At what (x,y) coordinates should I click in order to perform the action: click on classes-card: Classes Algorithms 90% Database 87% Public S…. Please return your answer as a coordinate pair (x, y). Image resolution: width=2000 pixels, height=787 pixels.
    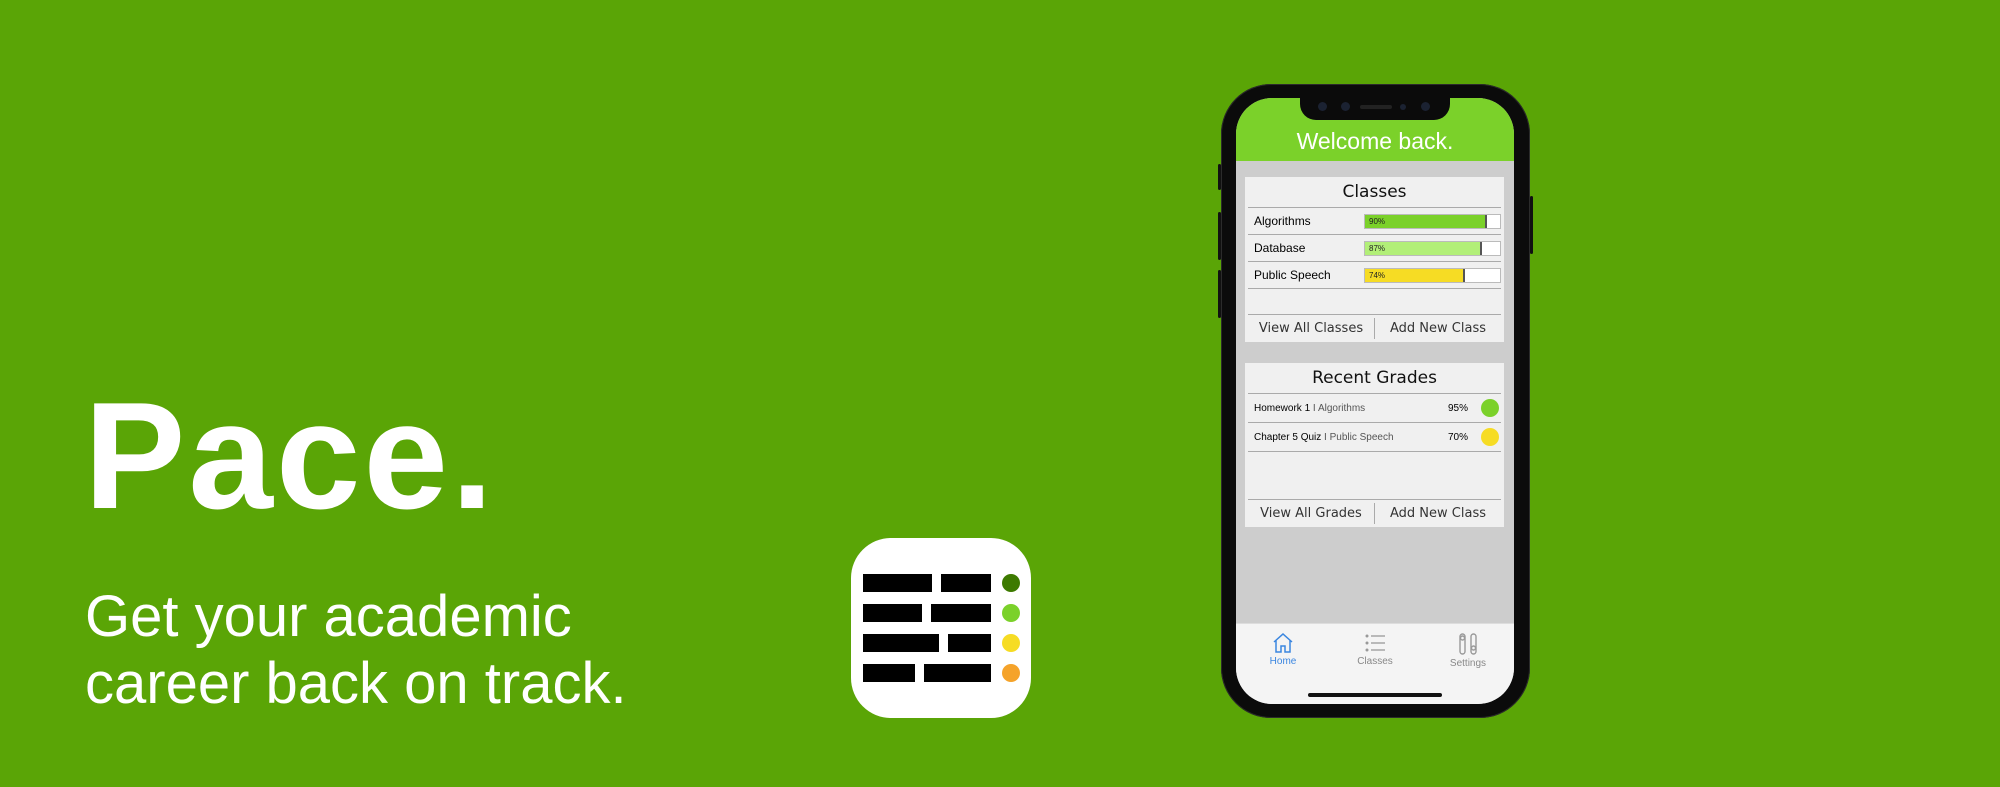
    Looking at the image, I should click on (1374, 259).